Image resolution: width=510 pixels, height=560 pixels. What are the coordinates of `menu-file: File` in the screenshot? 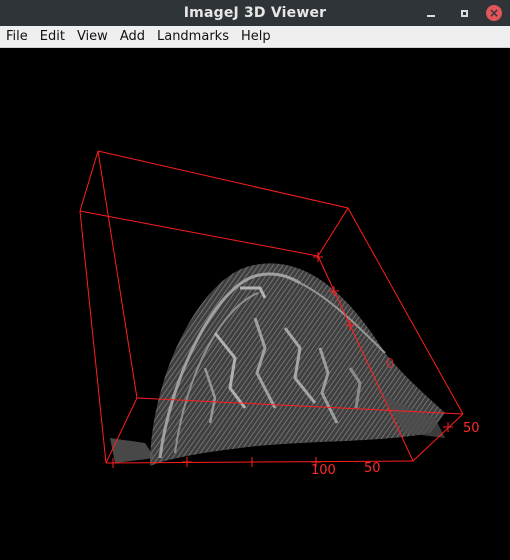 It's located at (17, 36).